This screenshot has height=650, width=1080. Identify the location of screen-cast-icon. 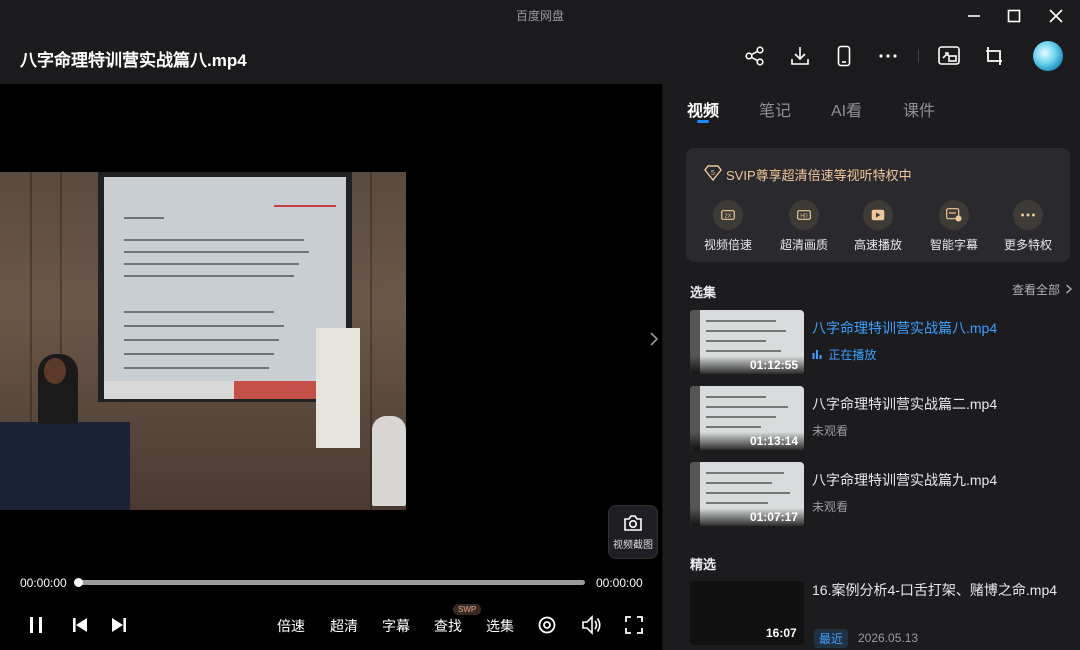
(949, 55).